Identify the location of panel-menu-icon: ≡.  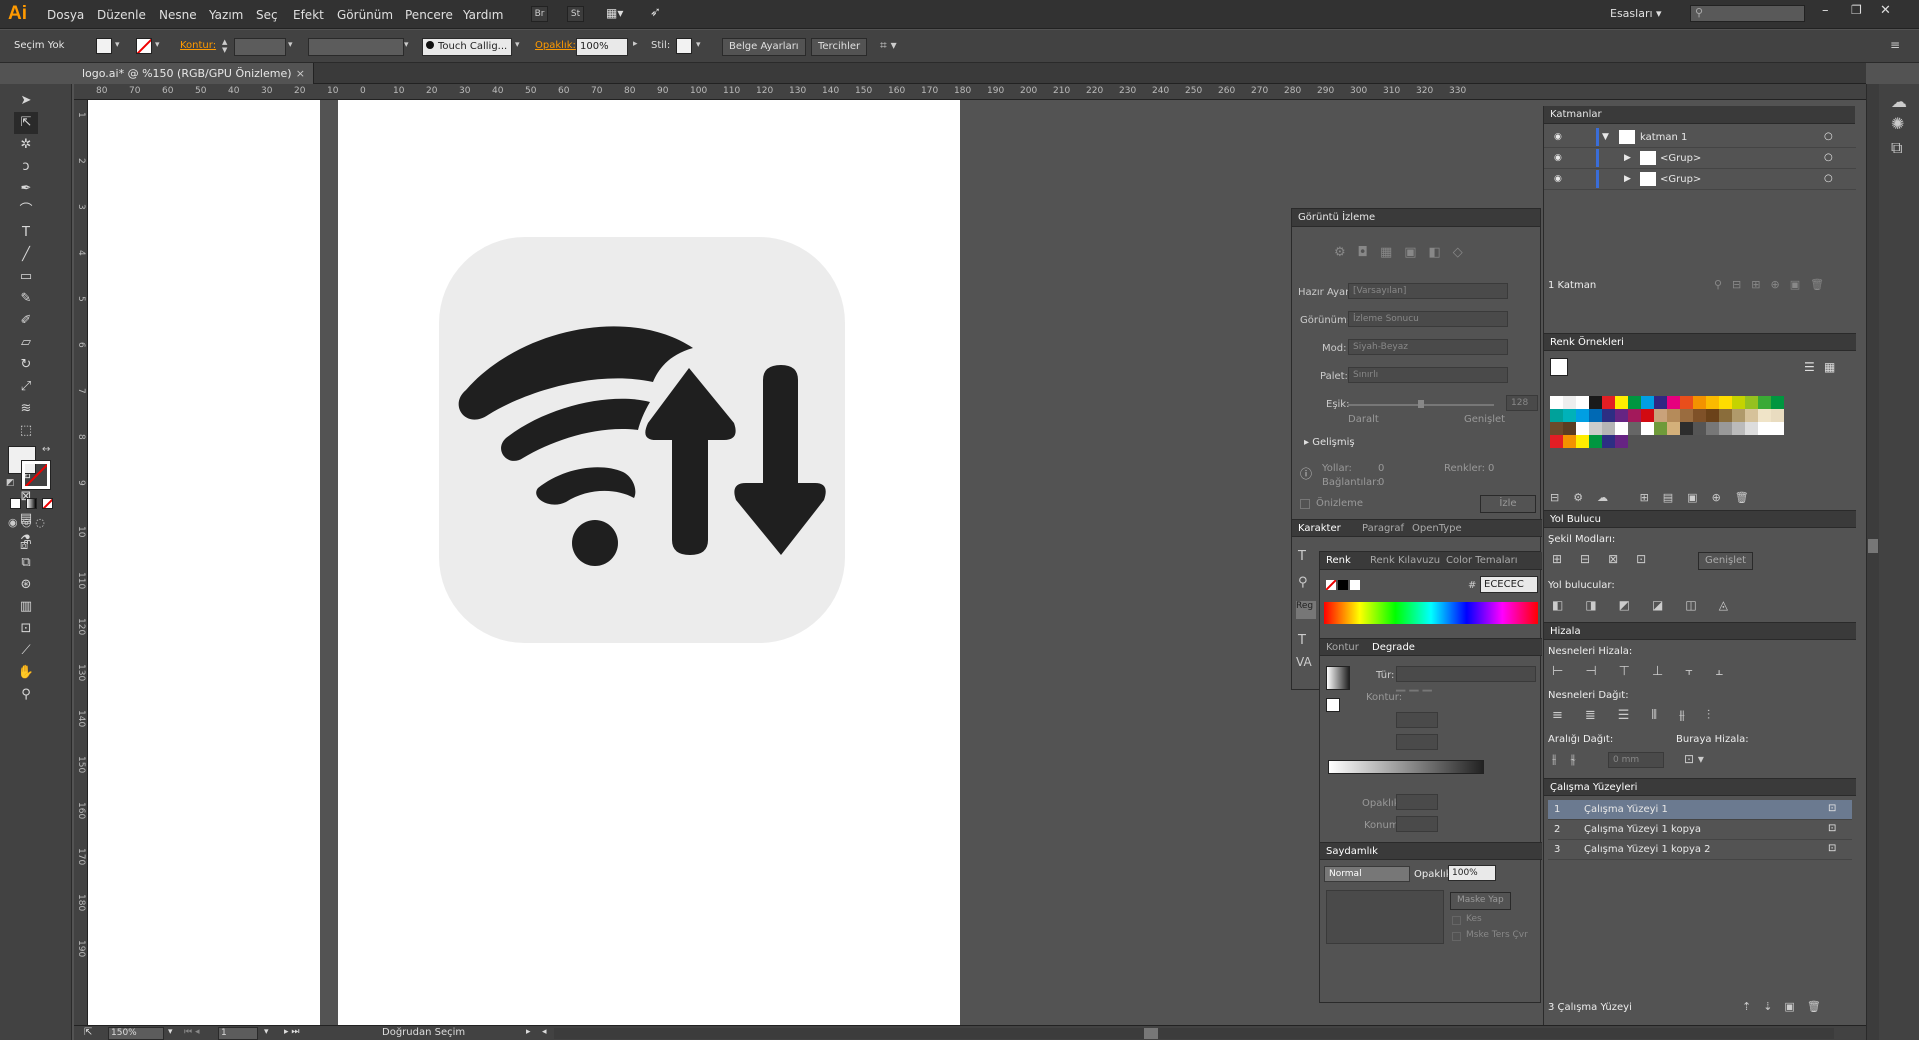
(1895, 45).